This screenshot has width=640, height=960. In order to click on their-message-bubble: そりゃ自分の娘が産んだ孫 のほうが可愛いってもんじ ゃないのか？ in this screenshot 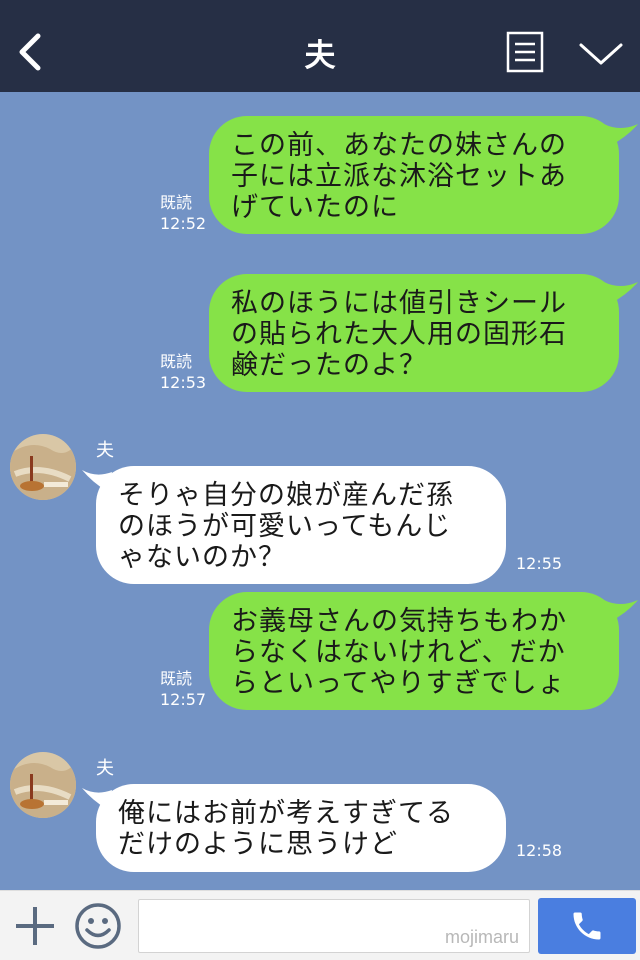, I will do `click(301, 525)`.